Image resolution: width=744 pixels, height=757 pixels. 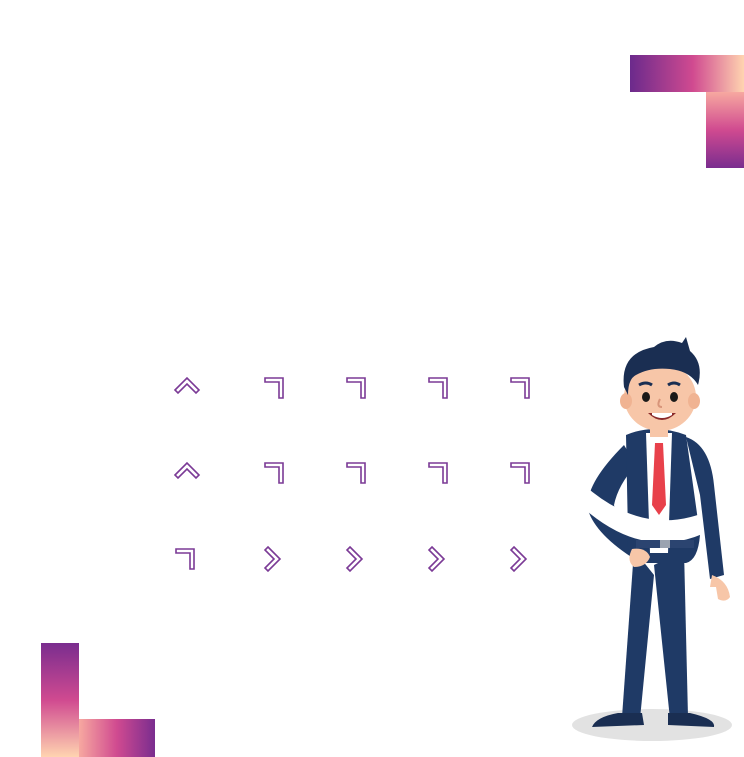 What do you see at coordinates (638, 634) in the screenshot?
I see `left-leg` at bounding box center [638, 634].